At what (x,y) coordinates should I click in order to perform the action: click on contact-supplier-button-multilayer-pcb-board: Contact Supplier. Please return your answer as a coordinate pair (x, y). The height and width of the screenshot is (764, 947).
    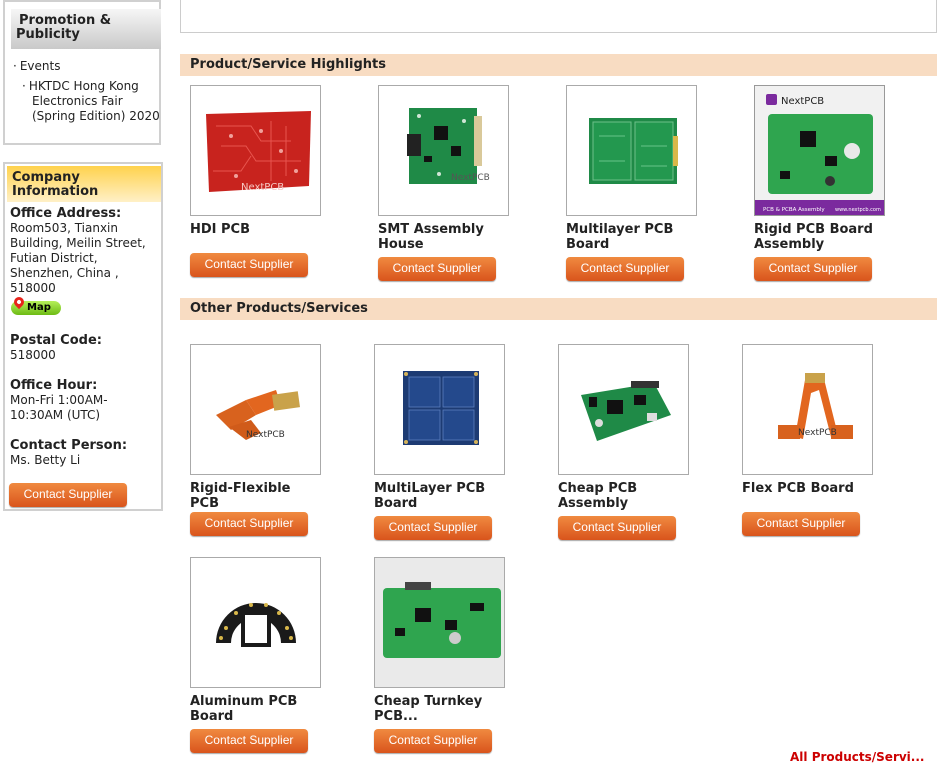
    Looking at the image, I should click on (433, 528).